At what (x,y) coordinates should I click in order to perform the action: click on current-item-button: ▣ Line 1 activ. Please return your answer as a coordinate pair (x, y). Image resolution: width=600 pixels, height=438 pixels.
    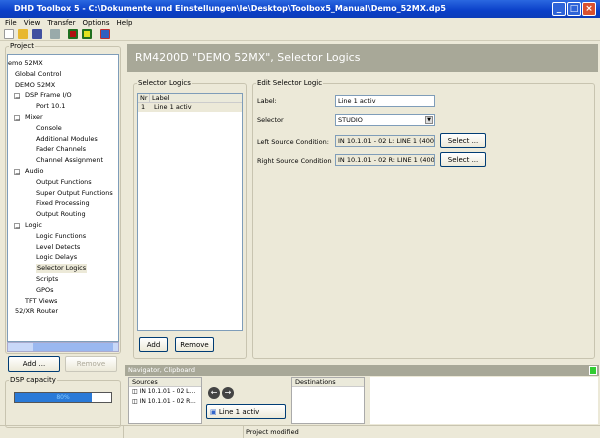
    Looking at the image, I should click on (246, 411).